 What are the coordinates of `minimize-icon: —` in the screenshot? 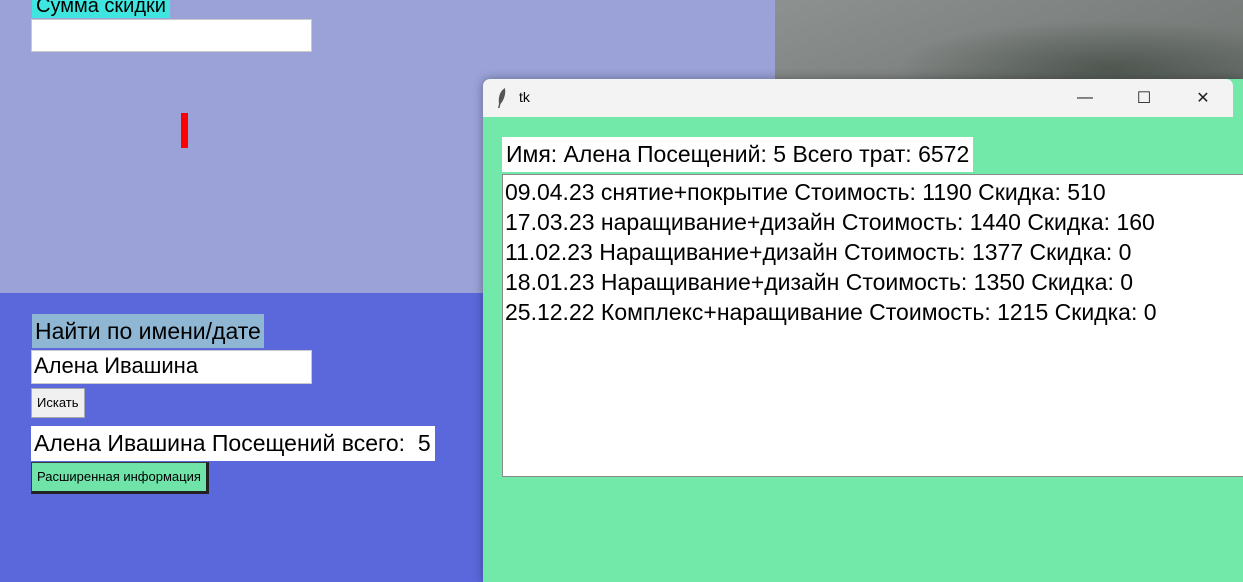 It's located at (1085, 97).